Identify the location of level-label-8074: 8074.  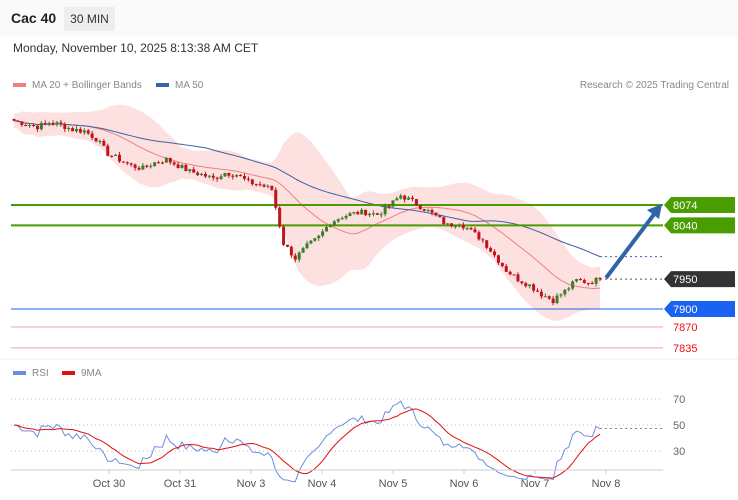
(685, 206).